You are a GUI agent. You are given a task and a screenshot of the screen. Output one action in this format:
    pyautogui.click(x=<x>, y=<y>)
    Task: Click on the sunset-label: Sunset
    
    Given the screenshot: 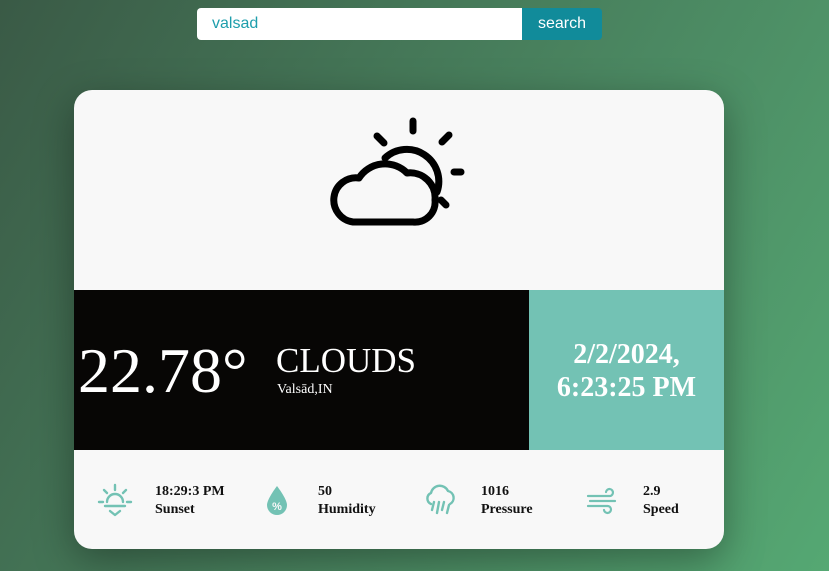 What is the action you would take?
    pyautogui.click(x=175, y=509)
    